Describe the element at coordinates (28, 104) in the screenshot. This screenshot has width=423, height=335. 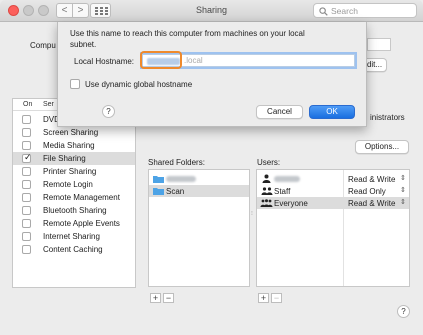
I see `header-on: On` at that location.